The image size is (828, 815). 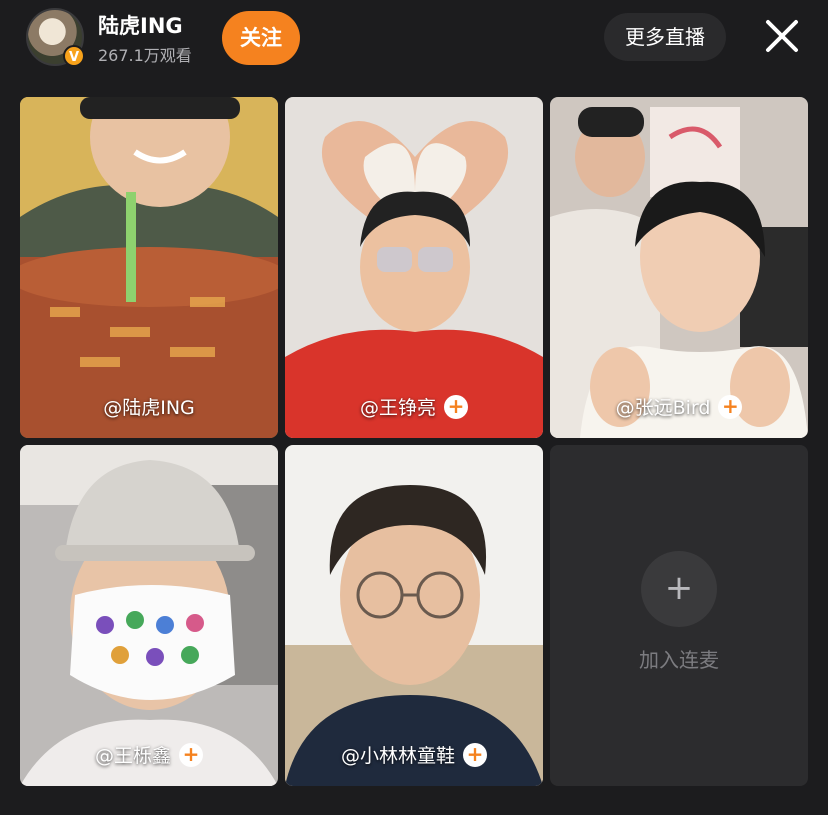 I want to click on more-live-button: 更多直播, so click(x=665, y=37).